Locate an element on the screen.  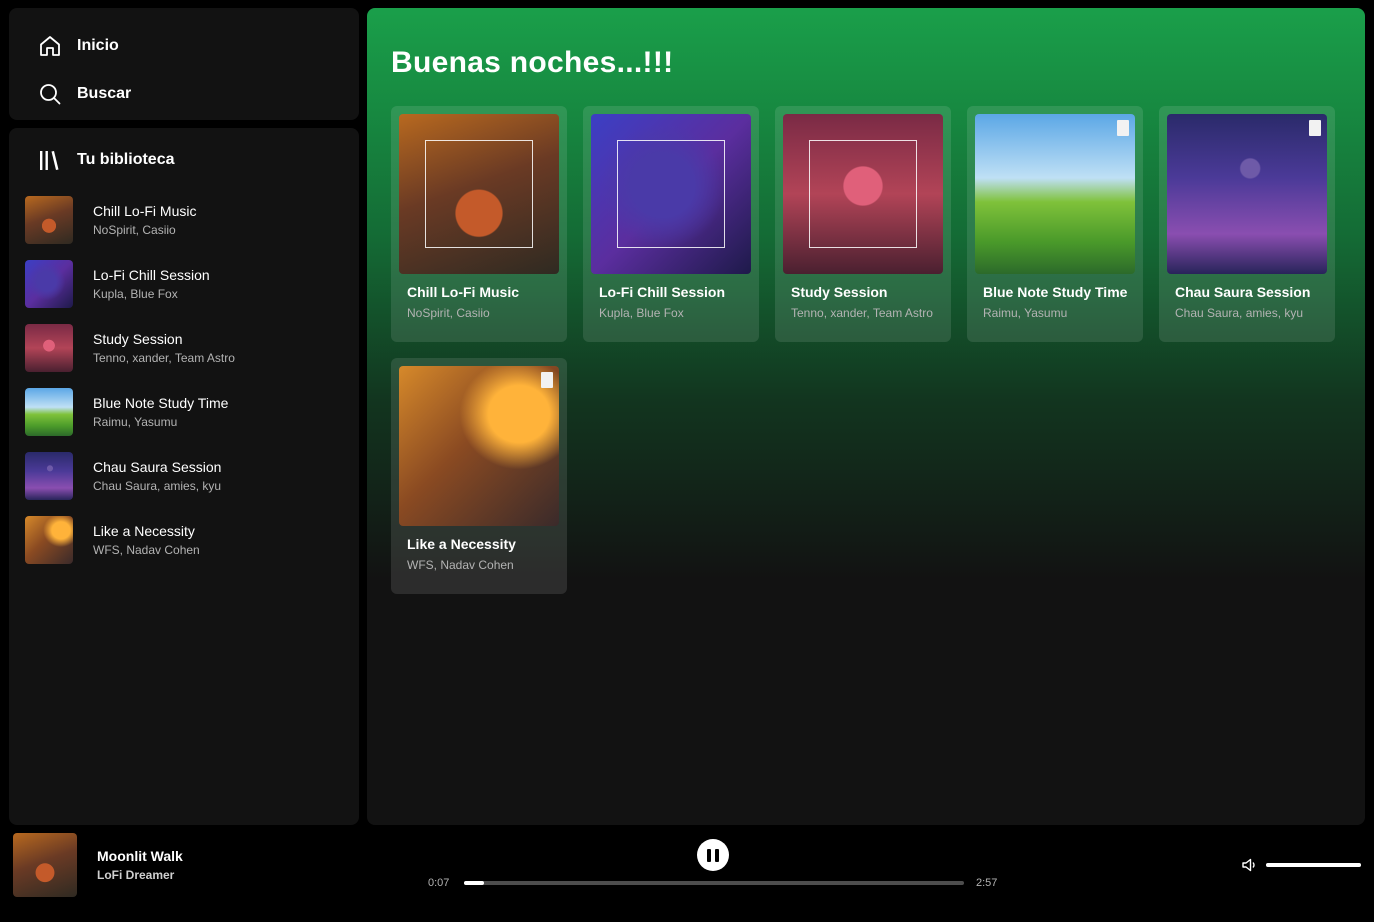
playlist-card: Study Session Tenno, xander, Team Astro is located at coordinates (863, 224).